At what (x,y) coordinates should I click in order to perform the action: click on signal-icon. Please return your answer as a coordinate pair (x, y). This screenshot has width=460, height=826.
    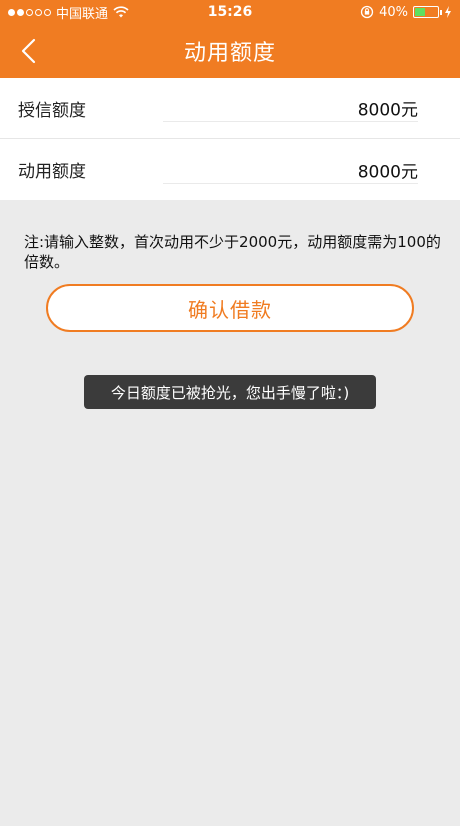
    Looking at the image, I should click on (29, 12).